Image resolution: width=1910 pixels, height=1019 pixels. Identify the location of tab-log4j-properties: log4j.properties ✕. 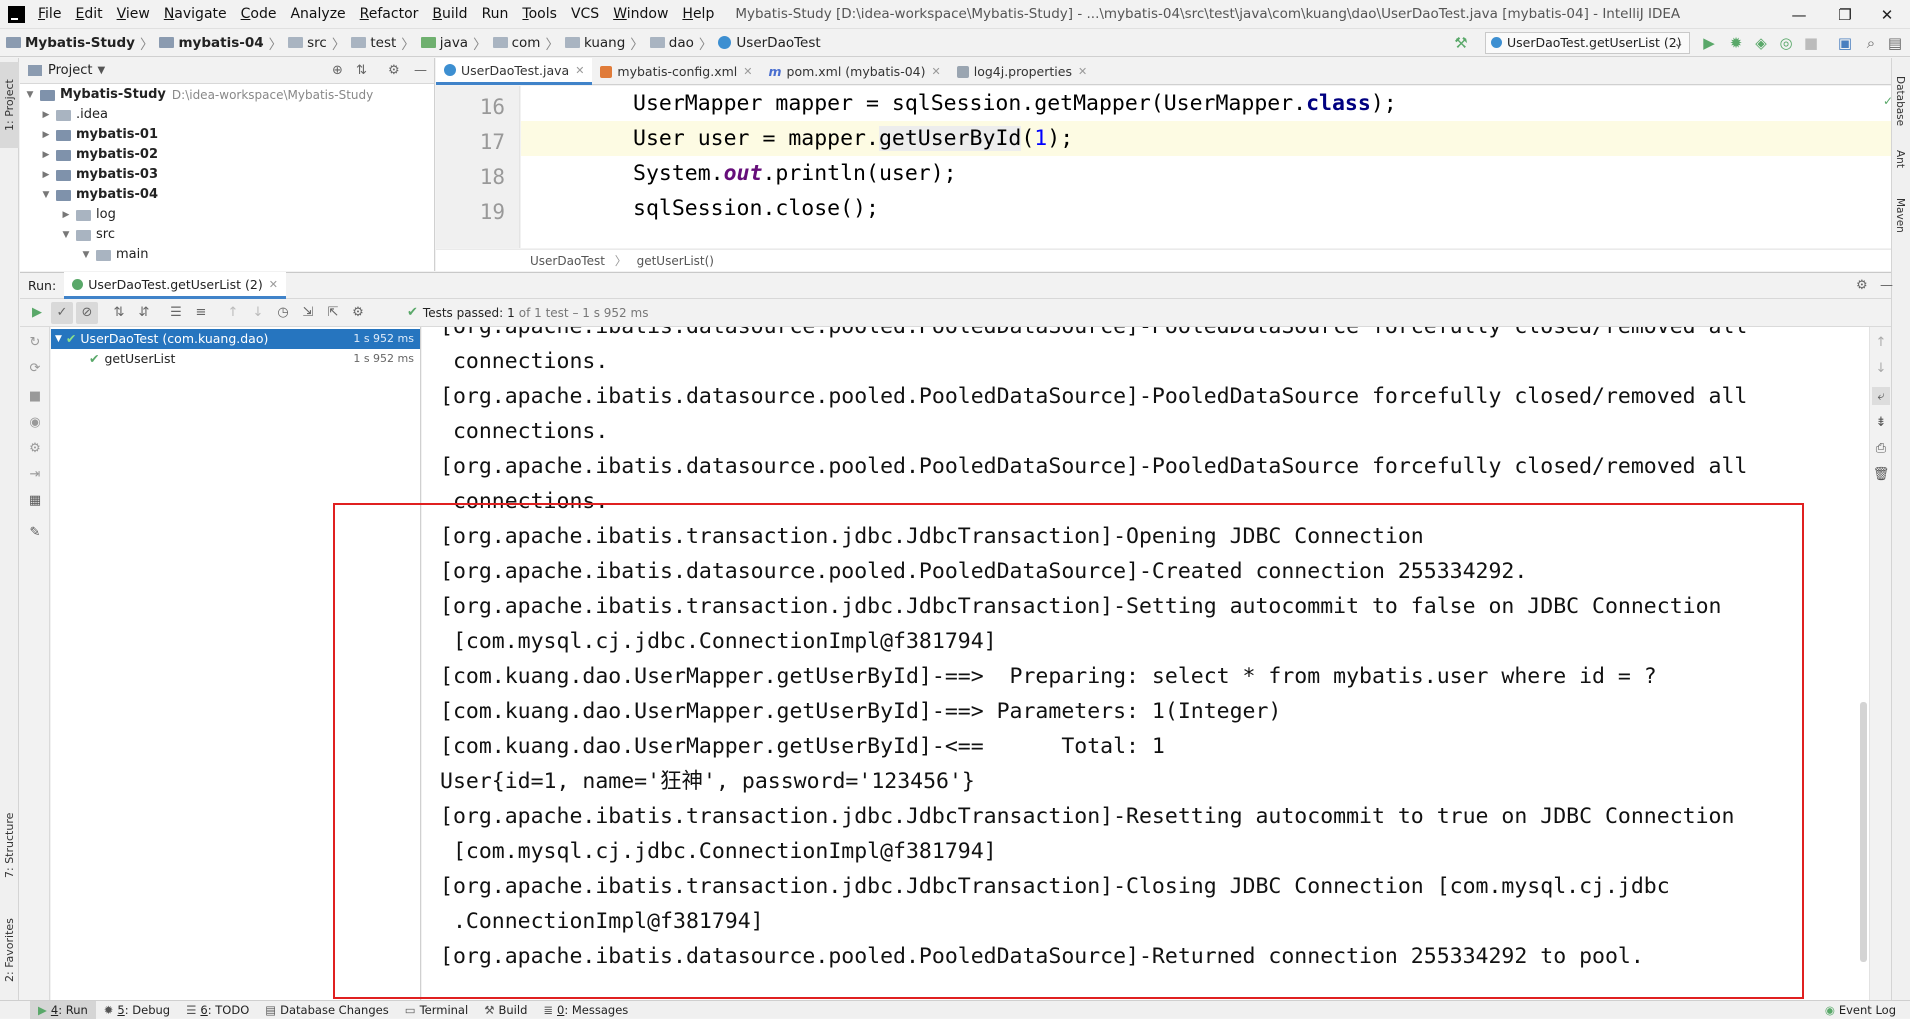
(1022, 71).